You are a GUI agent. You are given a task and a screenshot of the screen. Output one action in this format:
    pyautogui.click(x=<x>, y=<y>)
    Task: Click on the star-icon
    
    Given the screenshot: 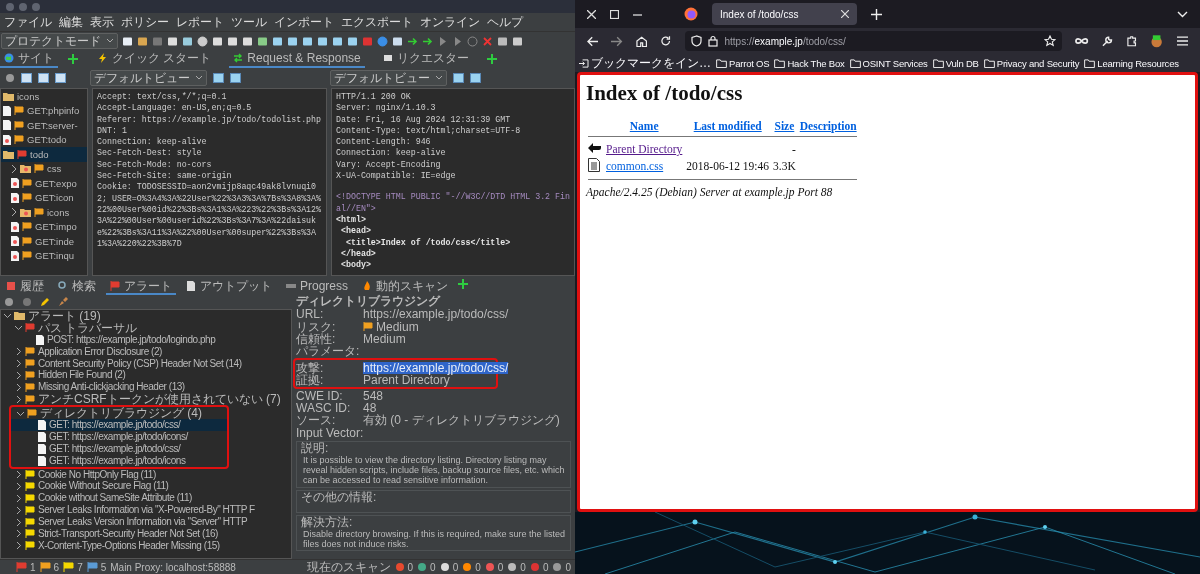 What is the action you would take?
    pyautogui.click(x=1050, y=41)
    